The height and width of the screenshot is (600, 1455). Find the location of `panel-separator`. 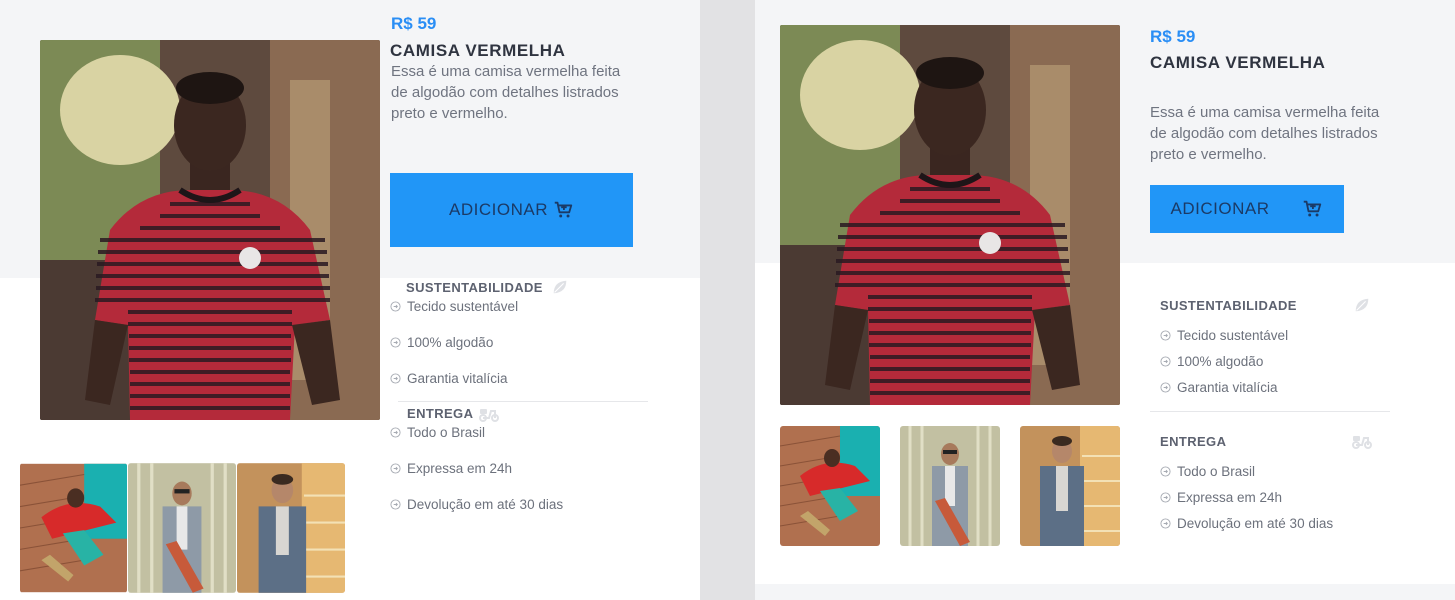

panel-separator is located at coordinates (727, 300).